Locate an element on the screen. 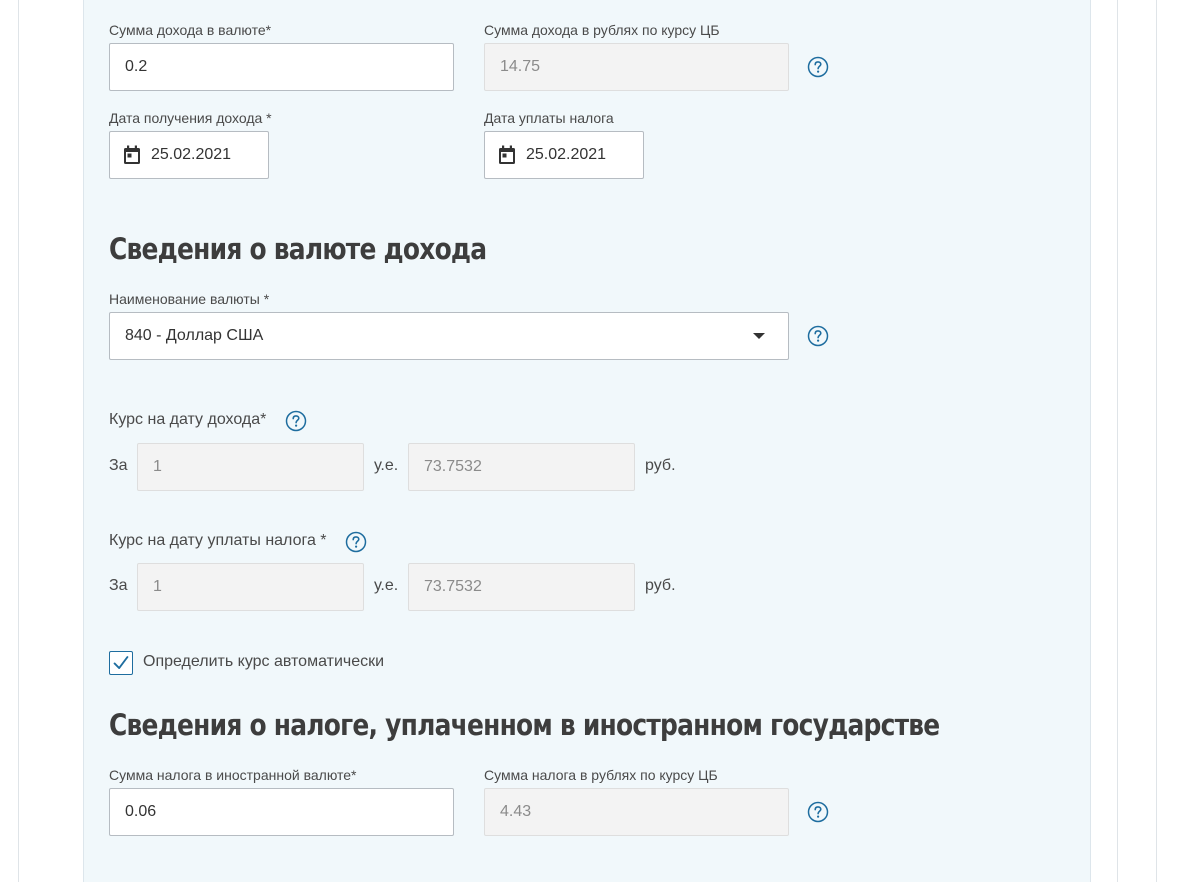 The height and width of the screenshot is (882, 1180). auto-rate-checkbox is located at coordinates (121, 663).